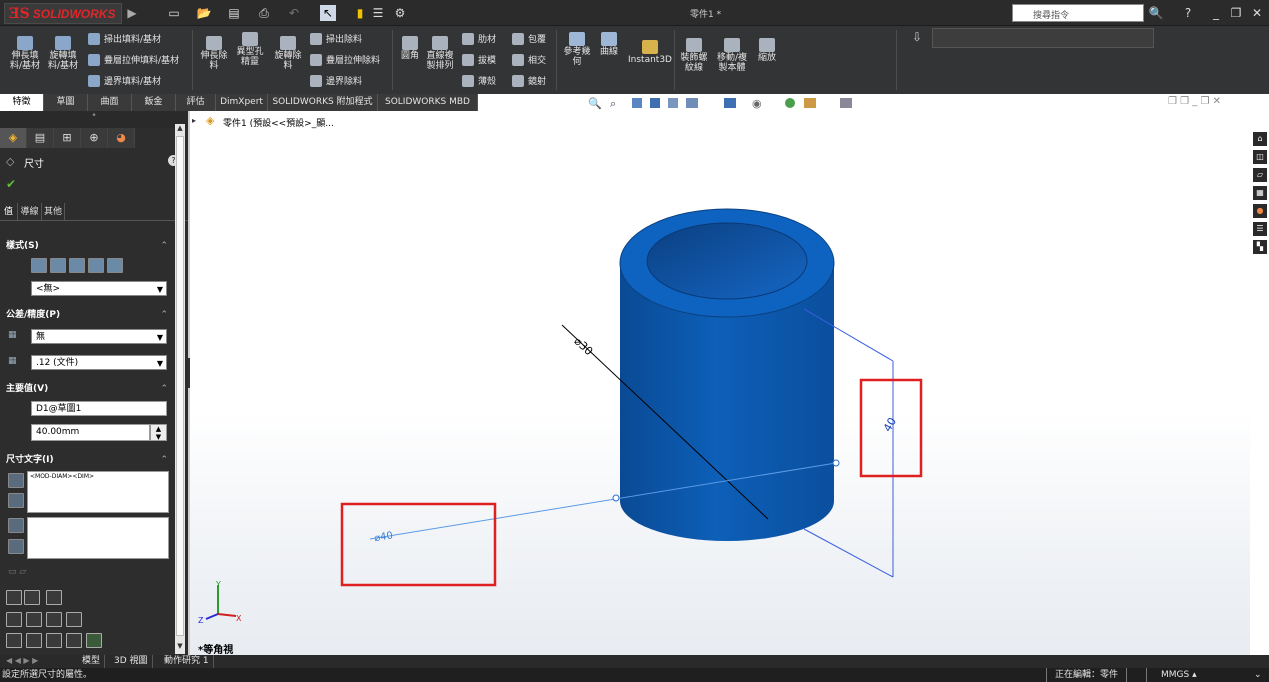  Describe the element at coordinates (410, 48) in the screenshot. I see `fillet-button: 圓角` at that location.